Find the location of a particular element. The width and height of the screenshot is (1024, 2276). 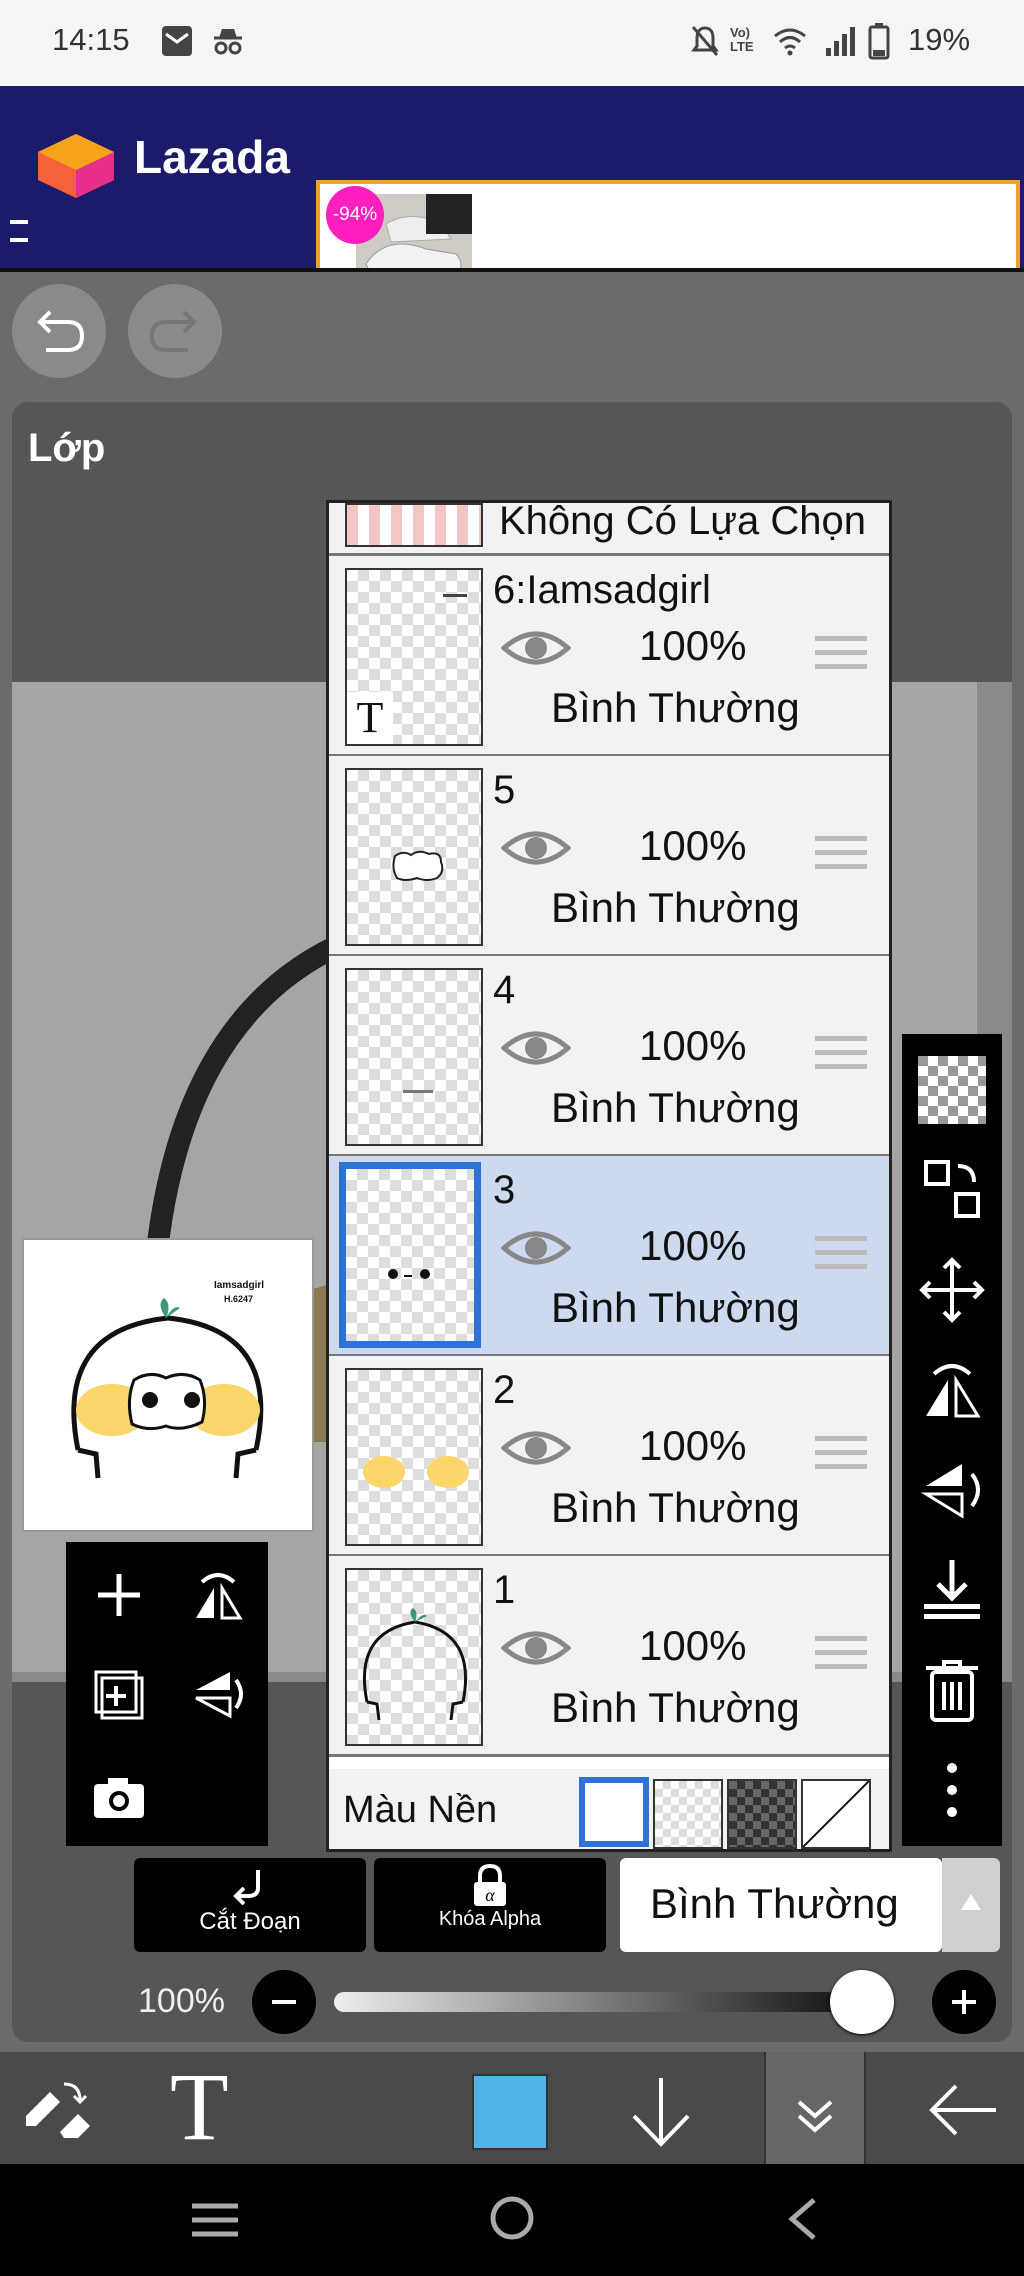

clipping-button: Cắt Đoạn is located at coordinates (250, 1905).